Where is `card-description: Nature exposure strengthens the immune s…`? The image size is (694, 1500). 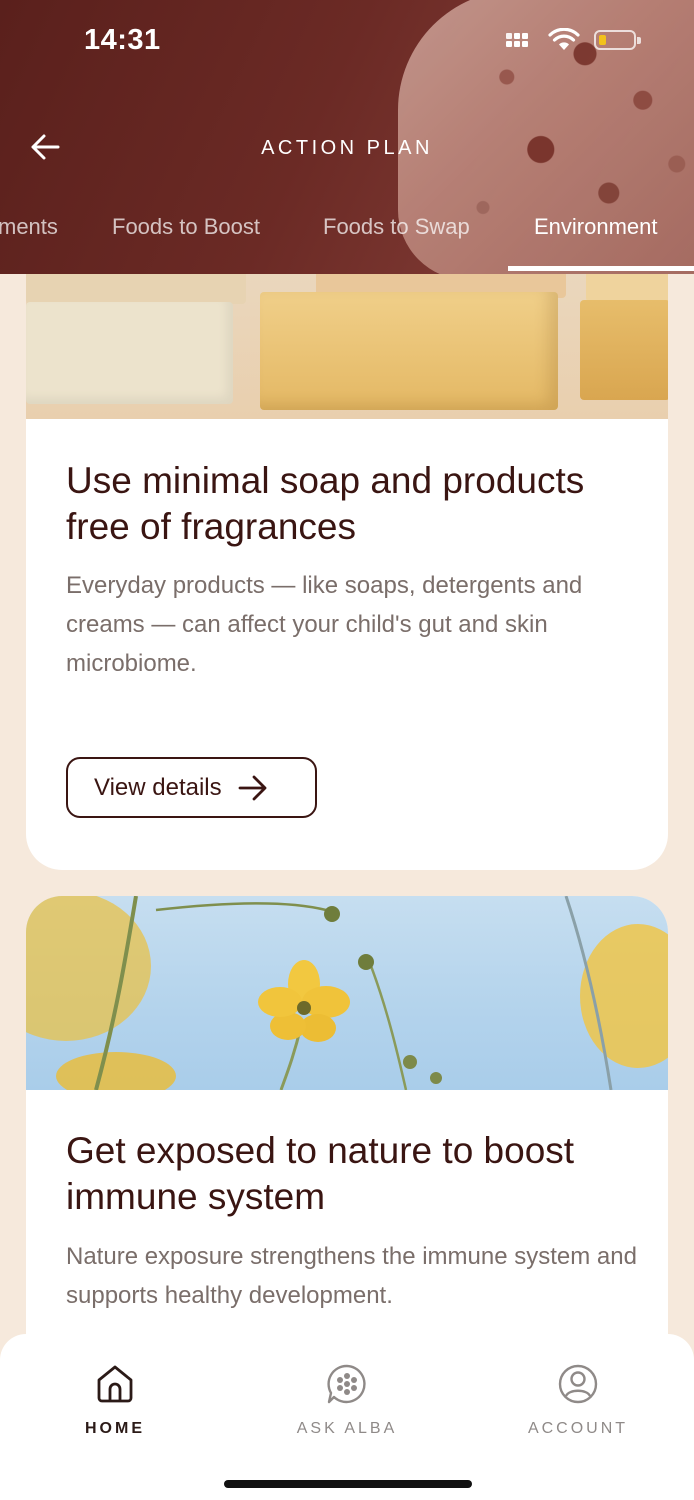
card-description: Nature exposure strengthens the immune s… is located at coordinates (351, 1276).